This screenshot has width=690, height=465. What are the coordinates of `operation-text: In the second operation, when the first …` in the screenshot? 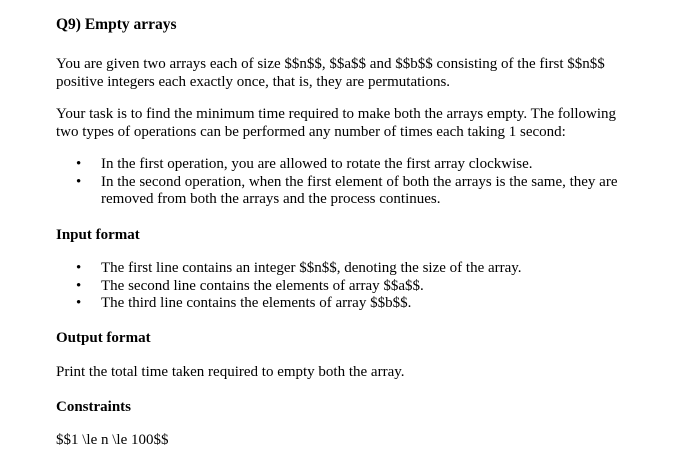 It's located at (359, 181).